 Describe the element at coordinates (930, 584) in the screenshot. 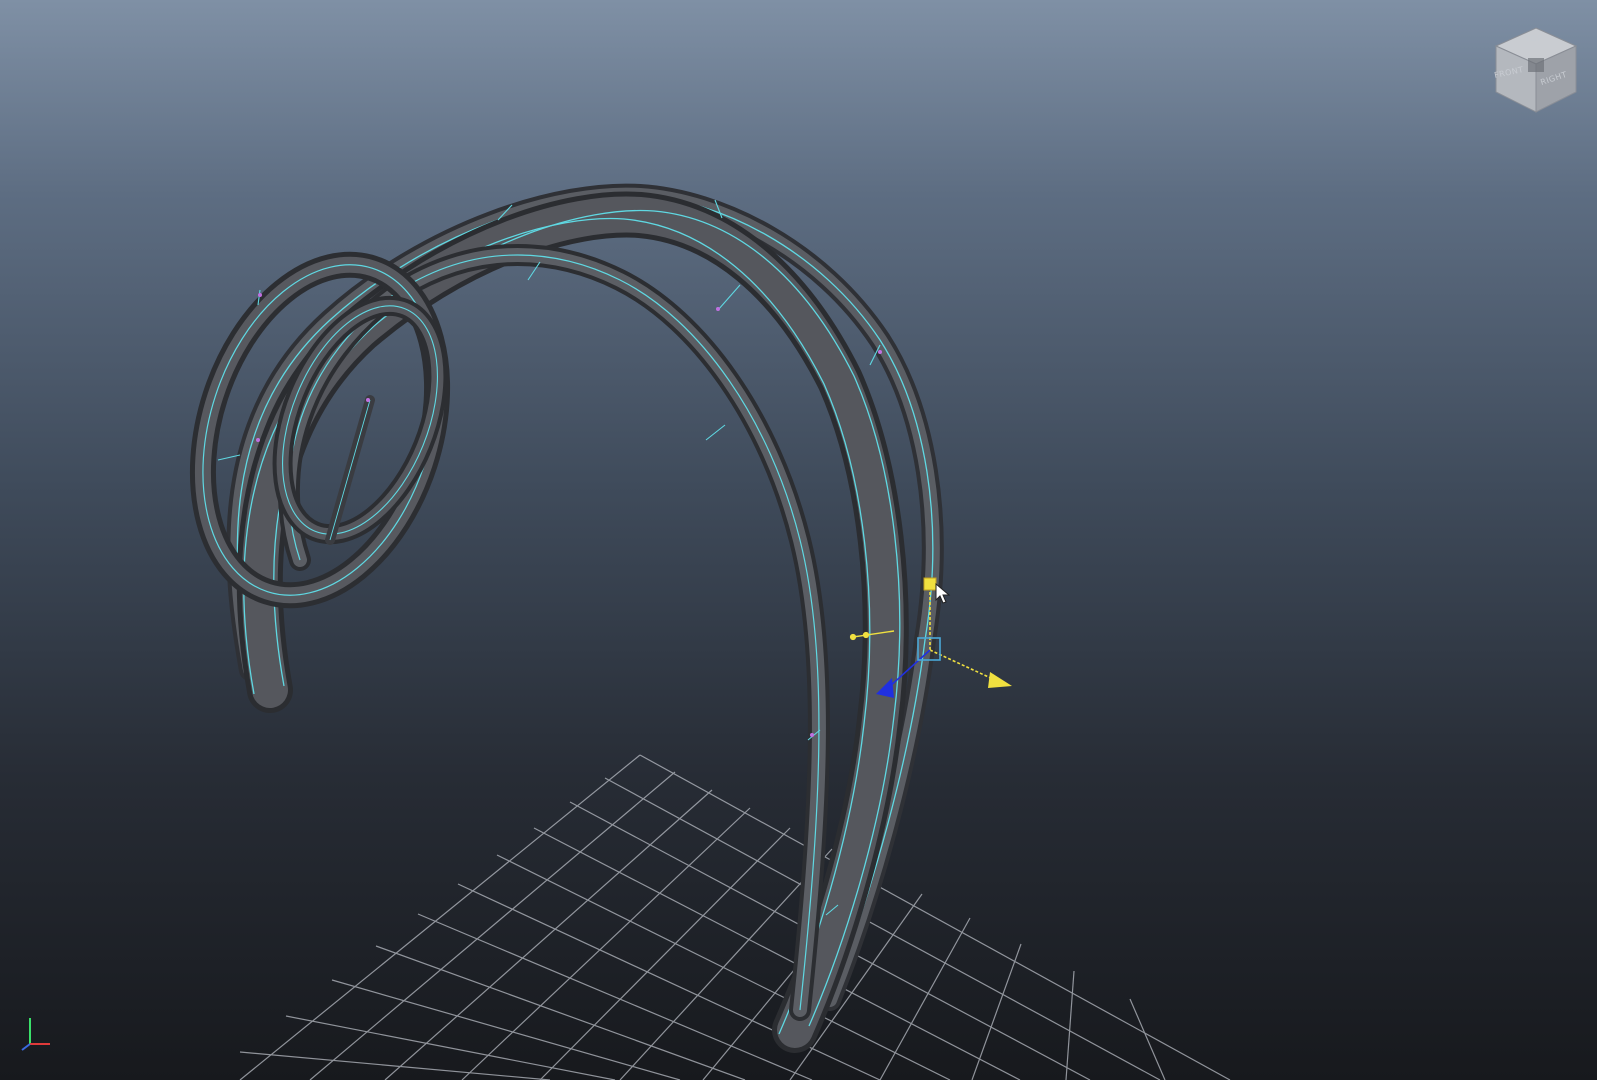

I see `manipulator-y-handle` at that location.